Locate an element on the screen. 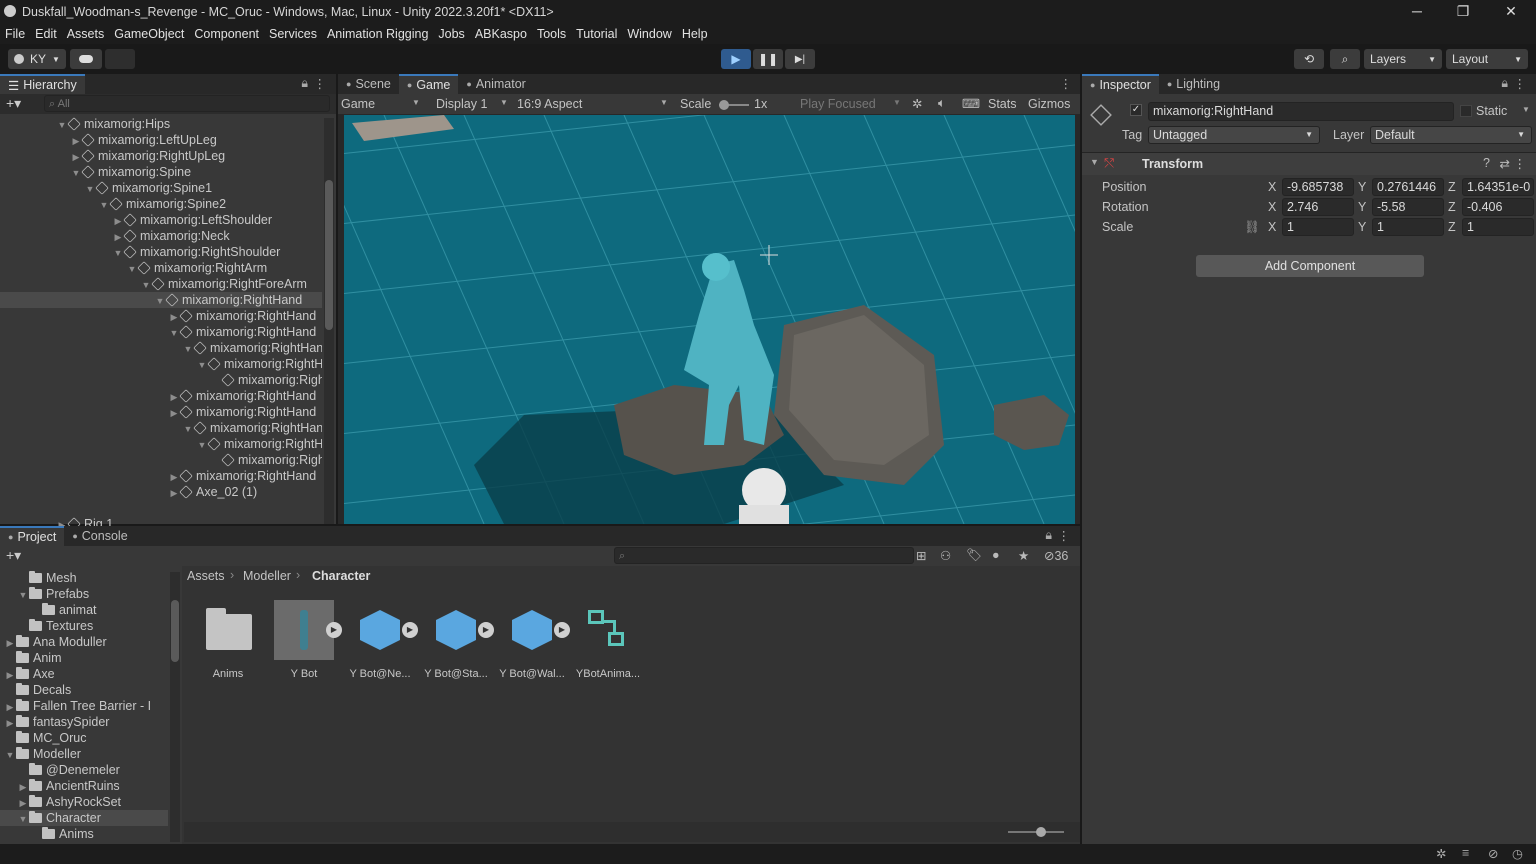 This screenshot has height=864, width=1536. transform-position-x-field: -9.685738 is located at coordinates (1318, 187).